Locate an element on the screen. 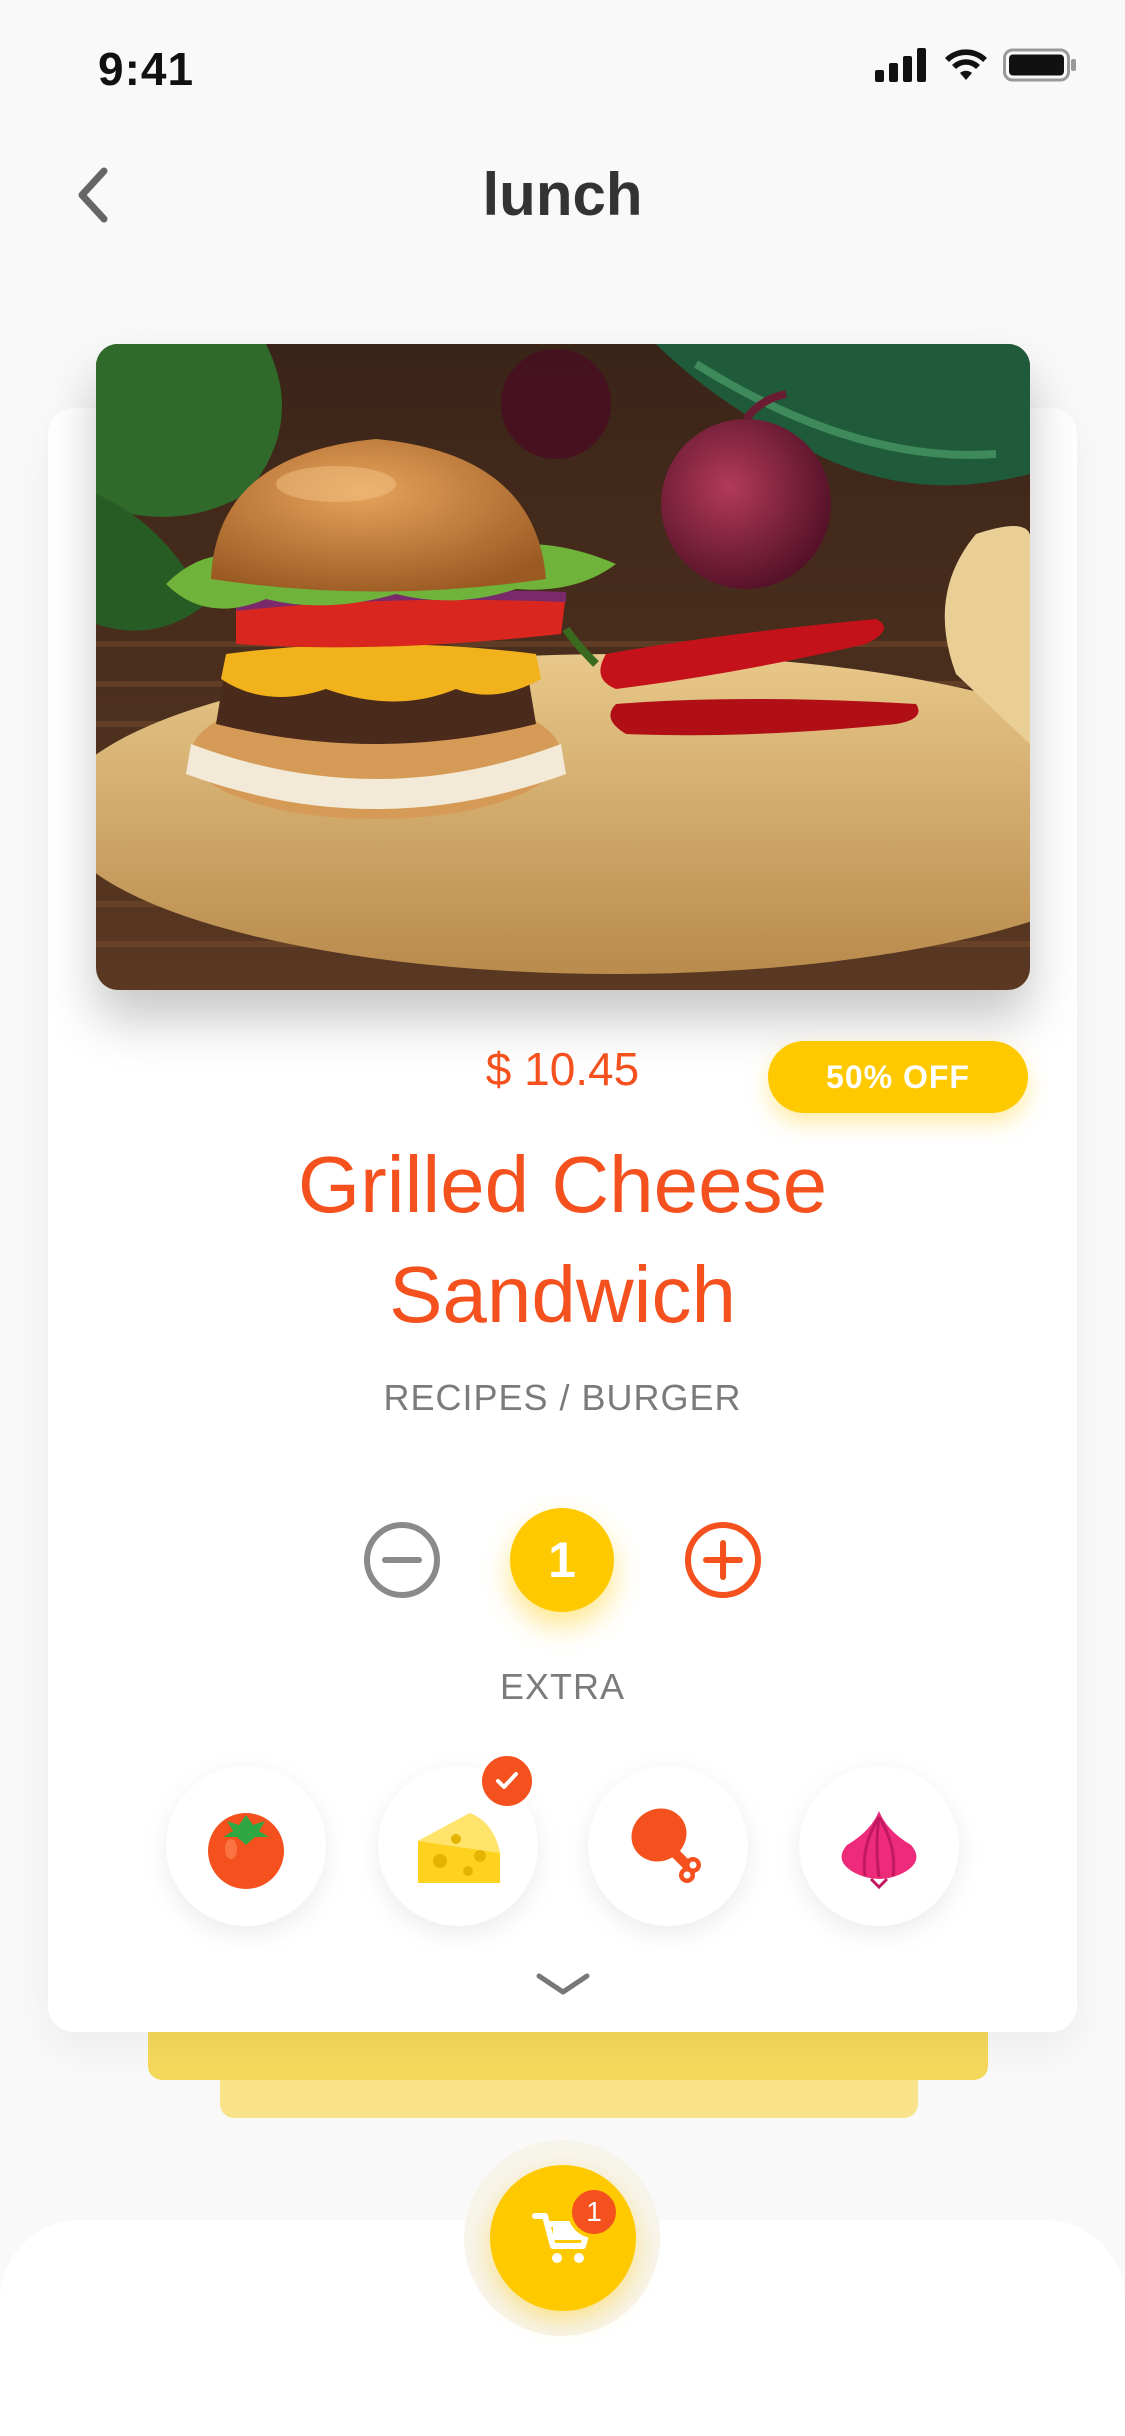 The height and width of the screenshot is (2436, 1125). expand-extras-button is located at coordinates (563, 1985).